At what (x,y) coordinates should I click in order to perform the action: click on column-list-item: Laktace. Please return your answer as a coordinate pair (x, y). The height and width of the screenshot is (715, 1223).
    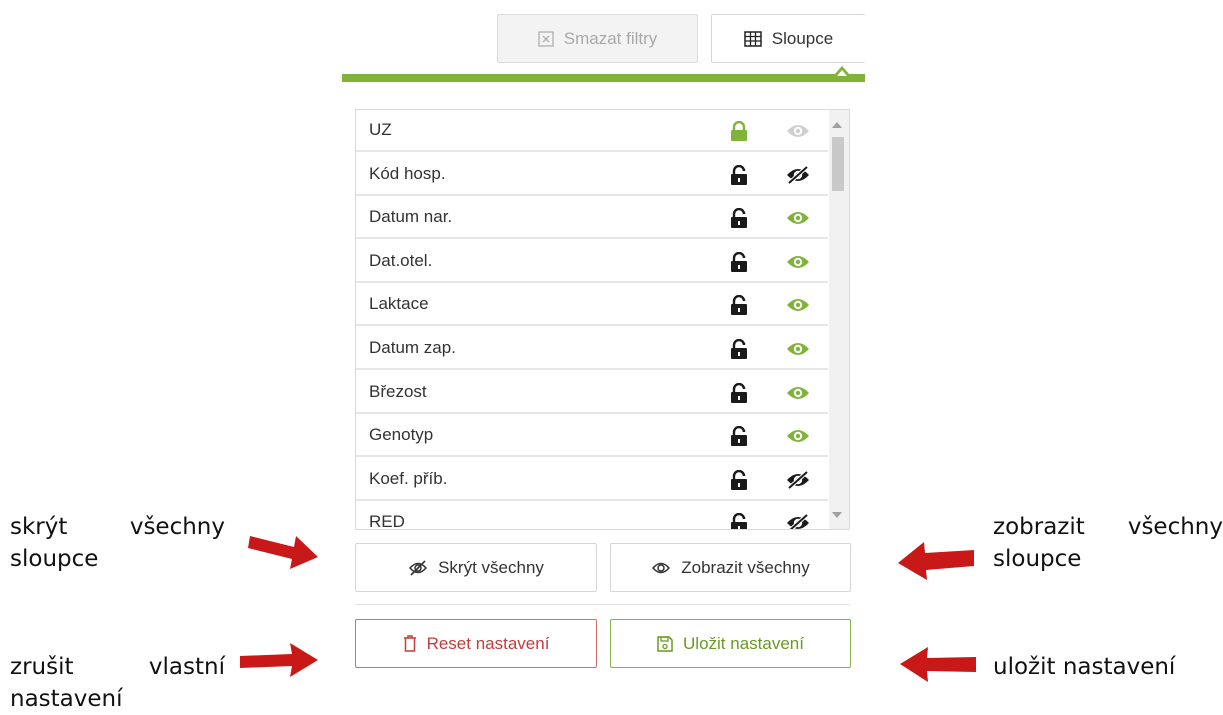
    Looking at the image, I should click on (592, 305).